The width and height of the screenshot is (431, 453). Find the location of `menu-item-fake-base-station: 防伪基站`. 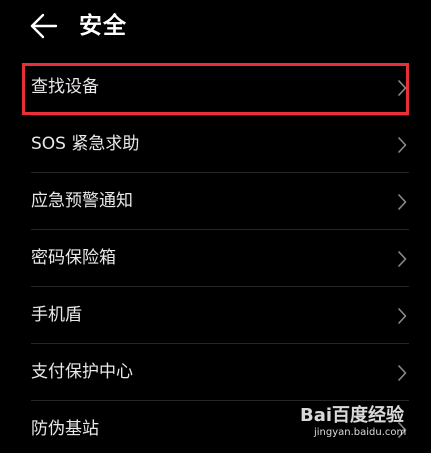

menu-item-fake-base-station: 防伪基站 is located at coordinates (215, 427).